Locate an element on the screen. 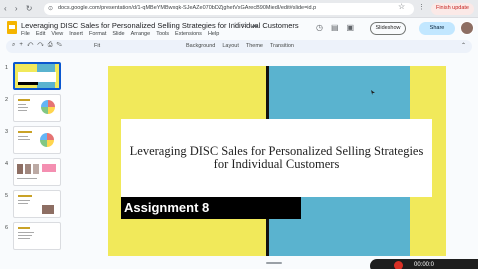 The width and height of the screenshot is (478, 269). slide-number: 3 is located at coordinates (7, 132).